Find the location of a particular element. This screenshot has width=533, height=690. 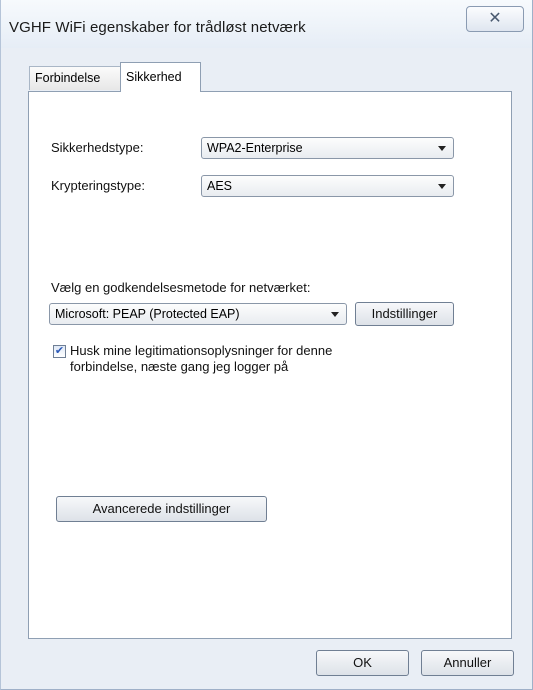

remember-credentials-label-line2: forbindelse, næste gang jeg logger på is located at coordinates (179, 367).